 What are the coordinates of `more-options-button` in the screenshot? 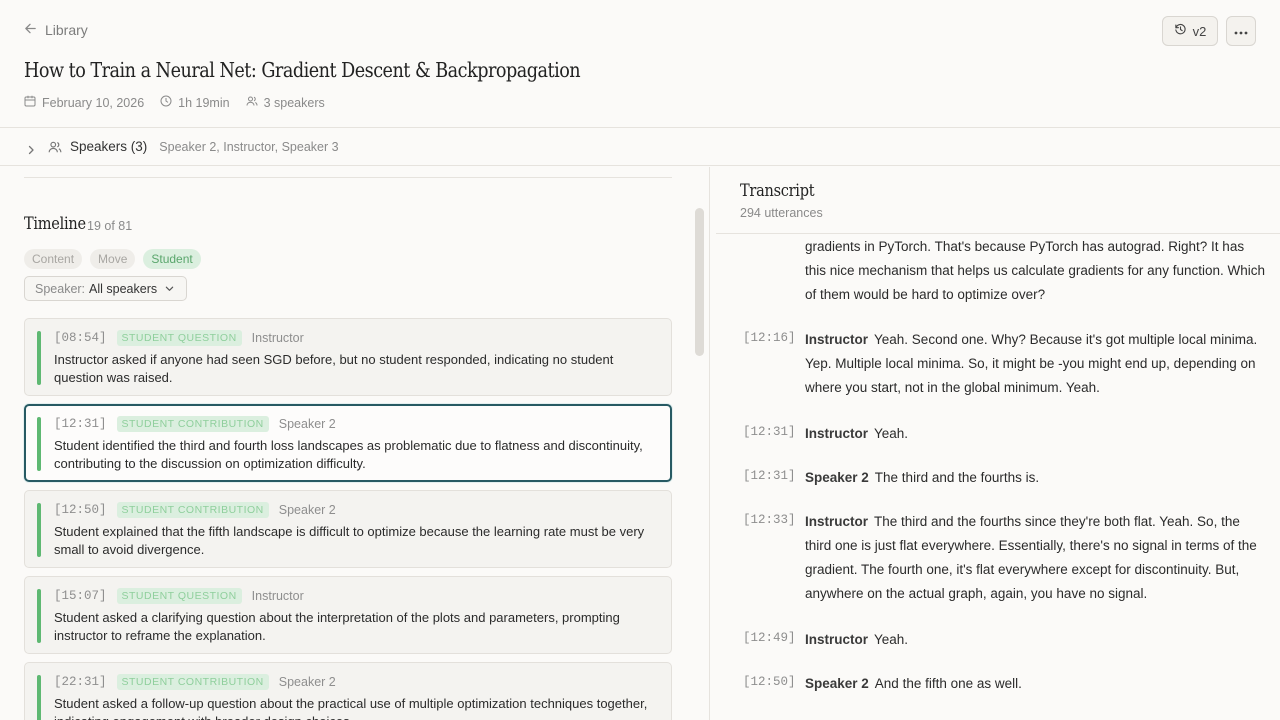 It's located at (1241, 31).